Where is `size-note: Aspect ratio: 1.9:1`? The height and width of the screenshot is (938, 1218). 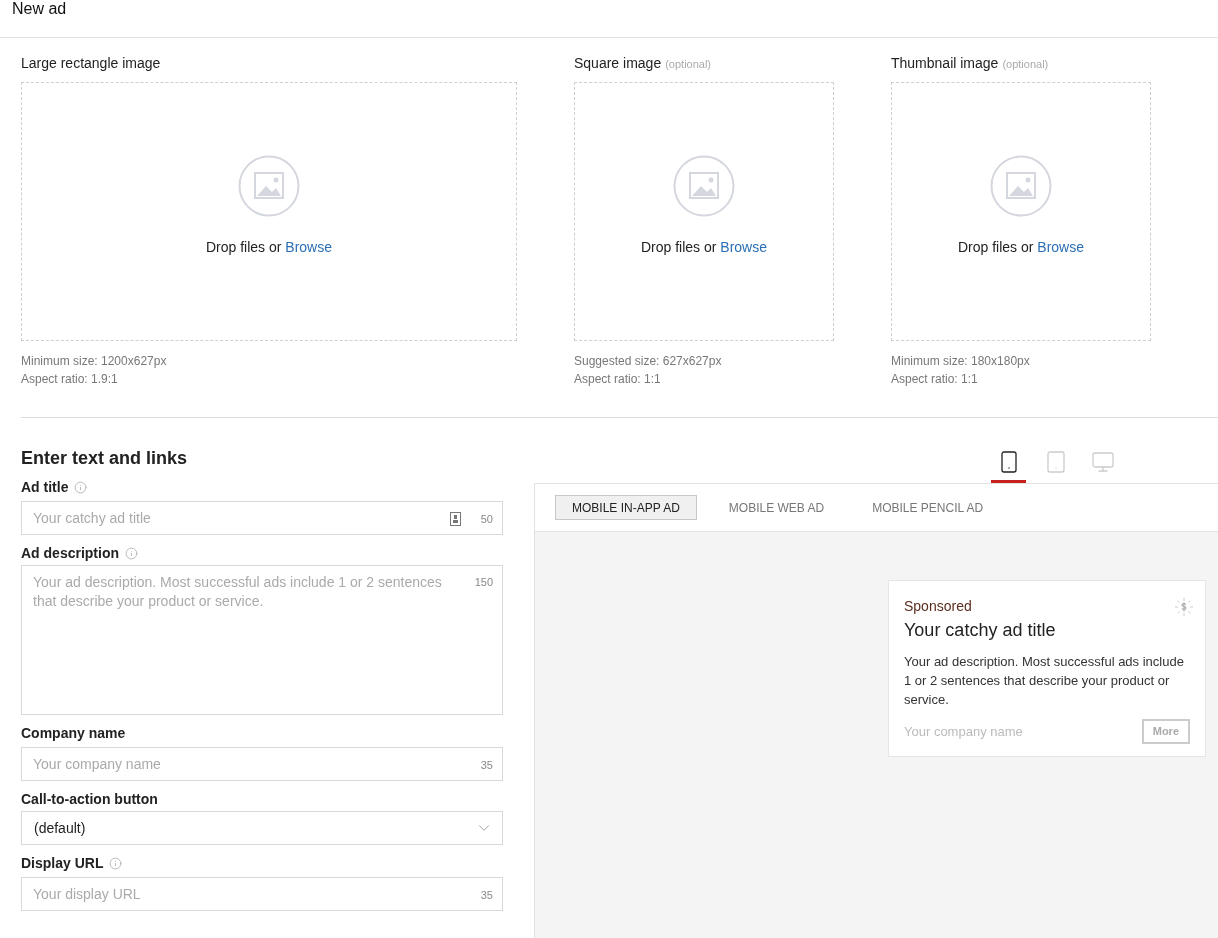
size-note: Aspect ratio: 1.9:1 is located at coordinates (70, 379).